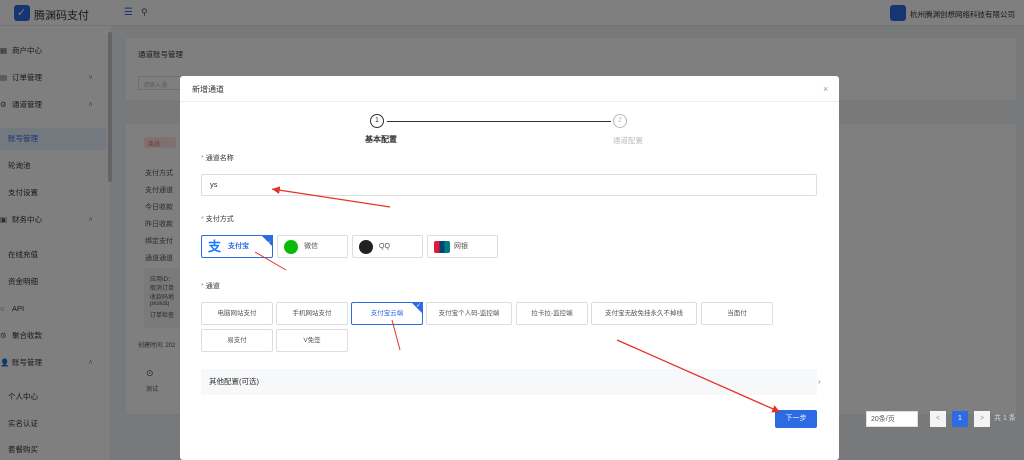  I want to click on option-label: 当面付, so click(737, 313).